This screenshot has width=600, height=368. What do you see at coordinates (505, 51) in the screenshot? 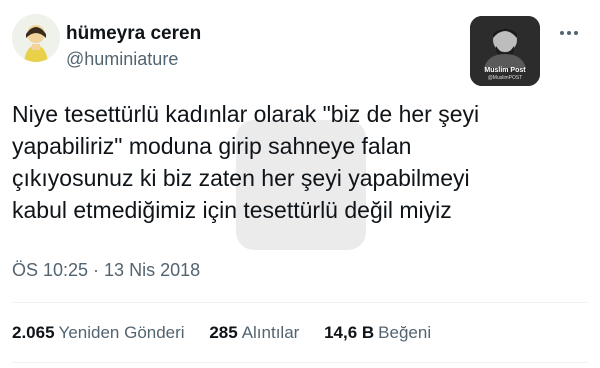
I see `muslim-post-watermark-logo: Muslim Post @MuslimPOST` at bounding box center [505, 51].